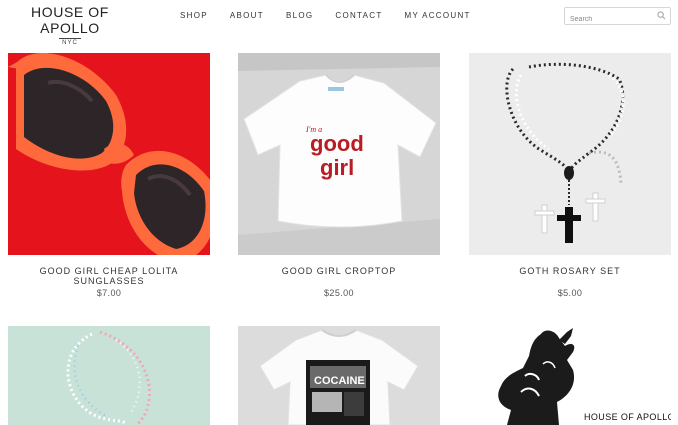  What do you see at coordinates (570, 293) in the screenshot?
I see `product-price-rosary: $5.00` at bounding box center [570, 293].